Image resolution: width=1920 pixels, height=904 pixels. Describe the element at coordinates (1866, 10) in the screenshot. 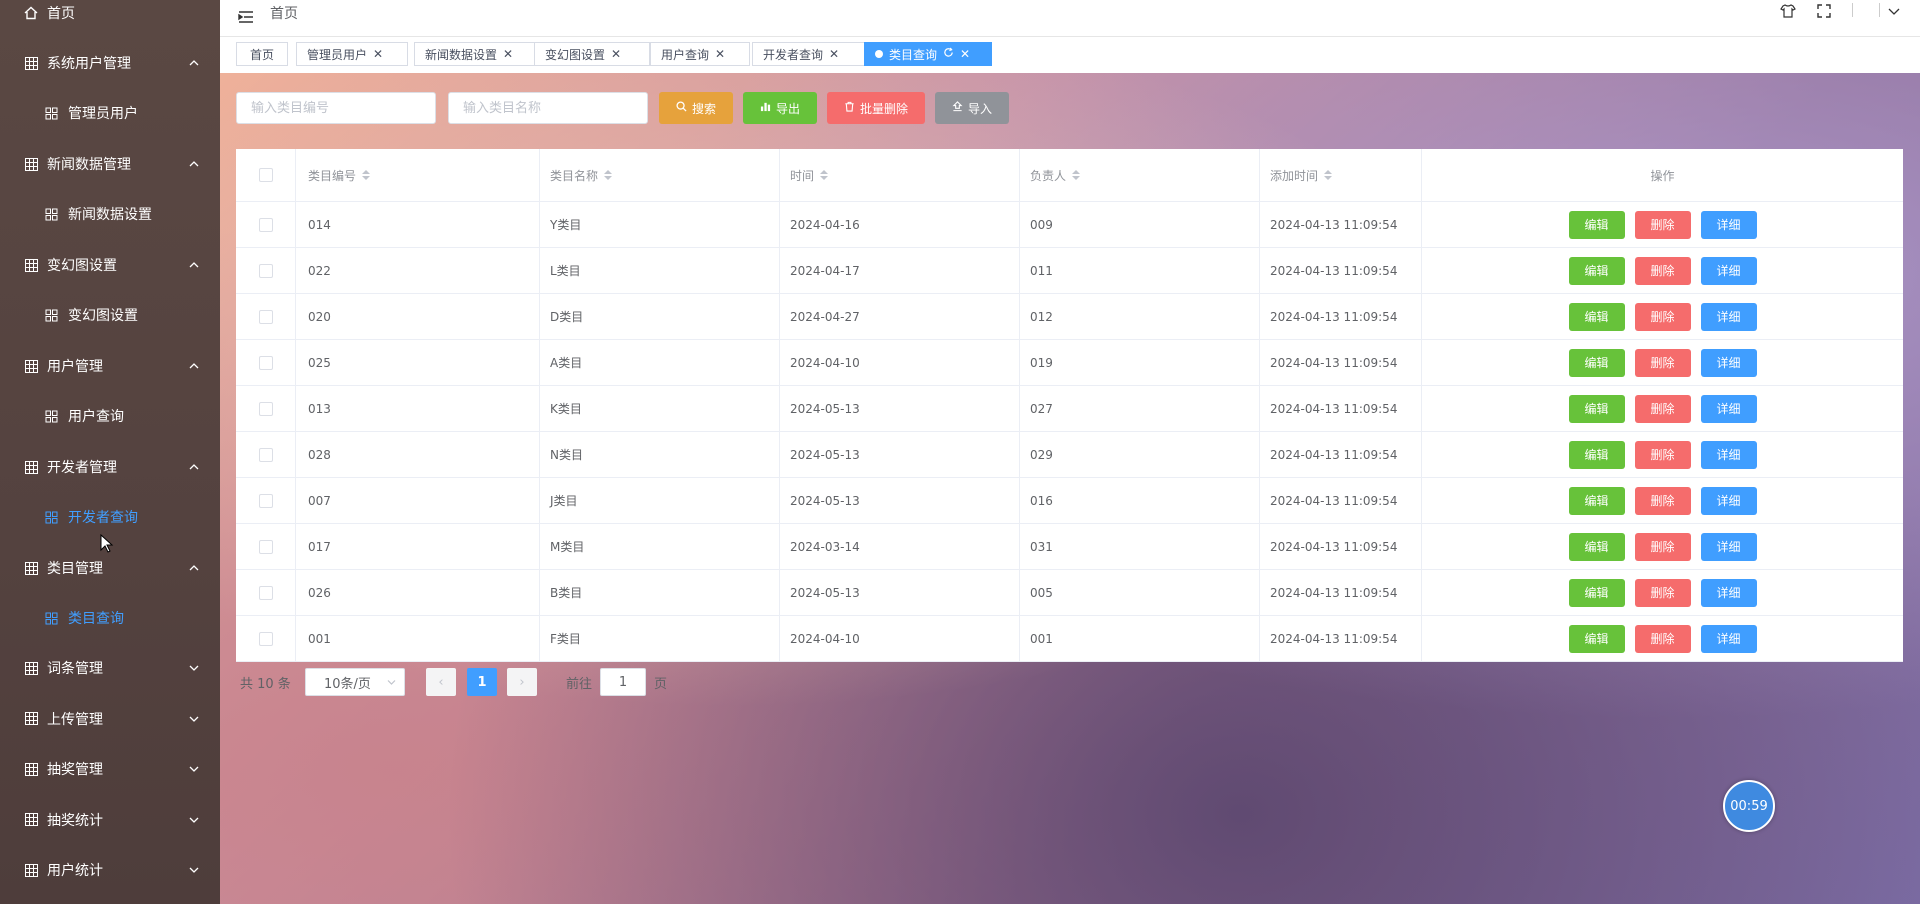

I see `avatar` at that location.